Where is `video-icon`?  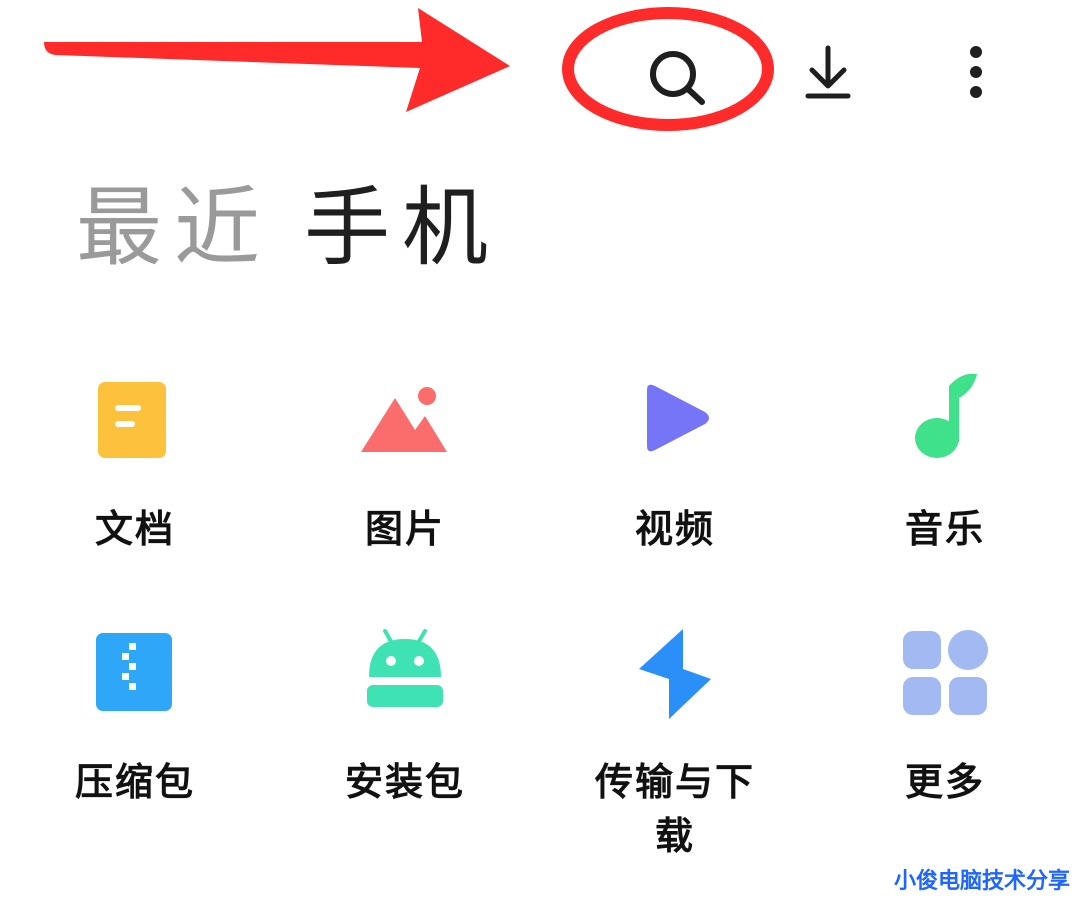 video-icon is located at coordinates (675, 422).